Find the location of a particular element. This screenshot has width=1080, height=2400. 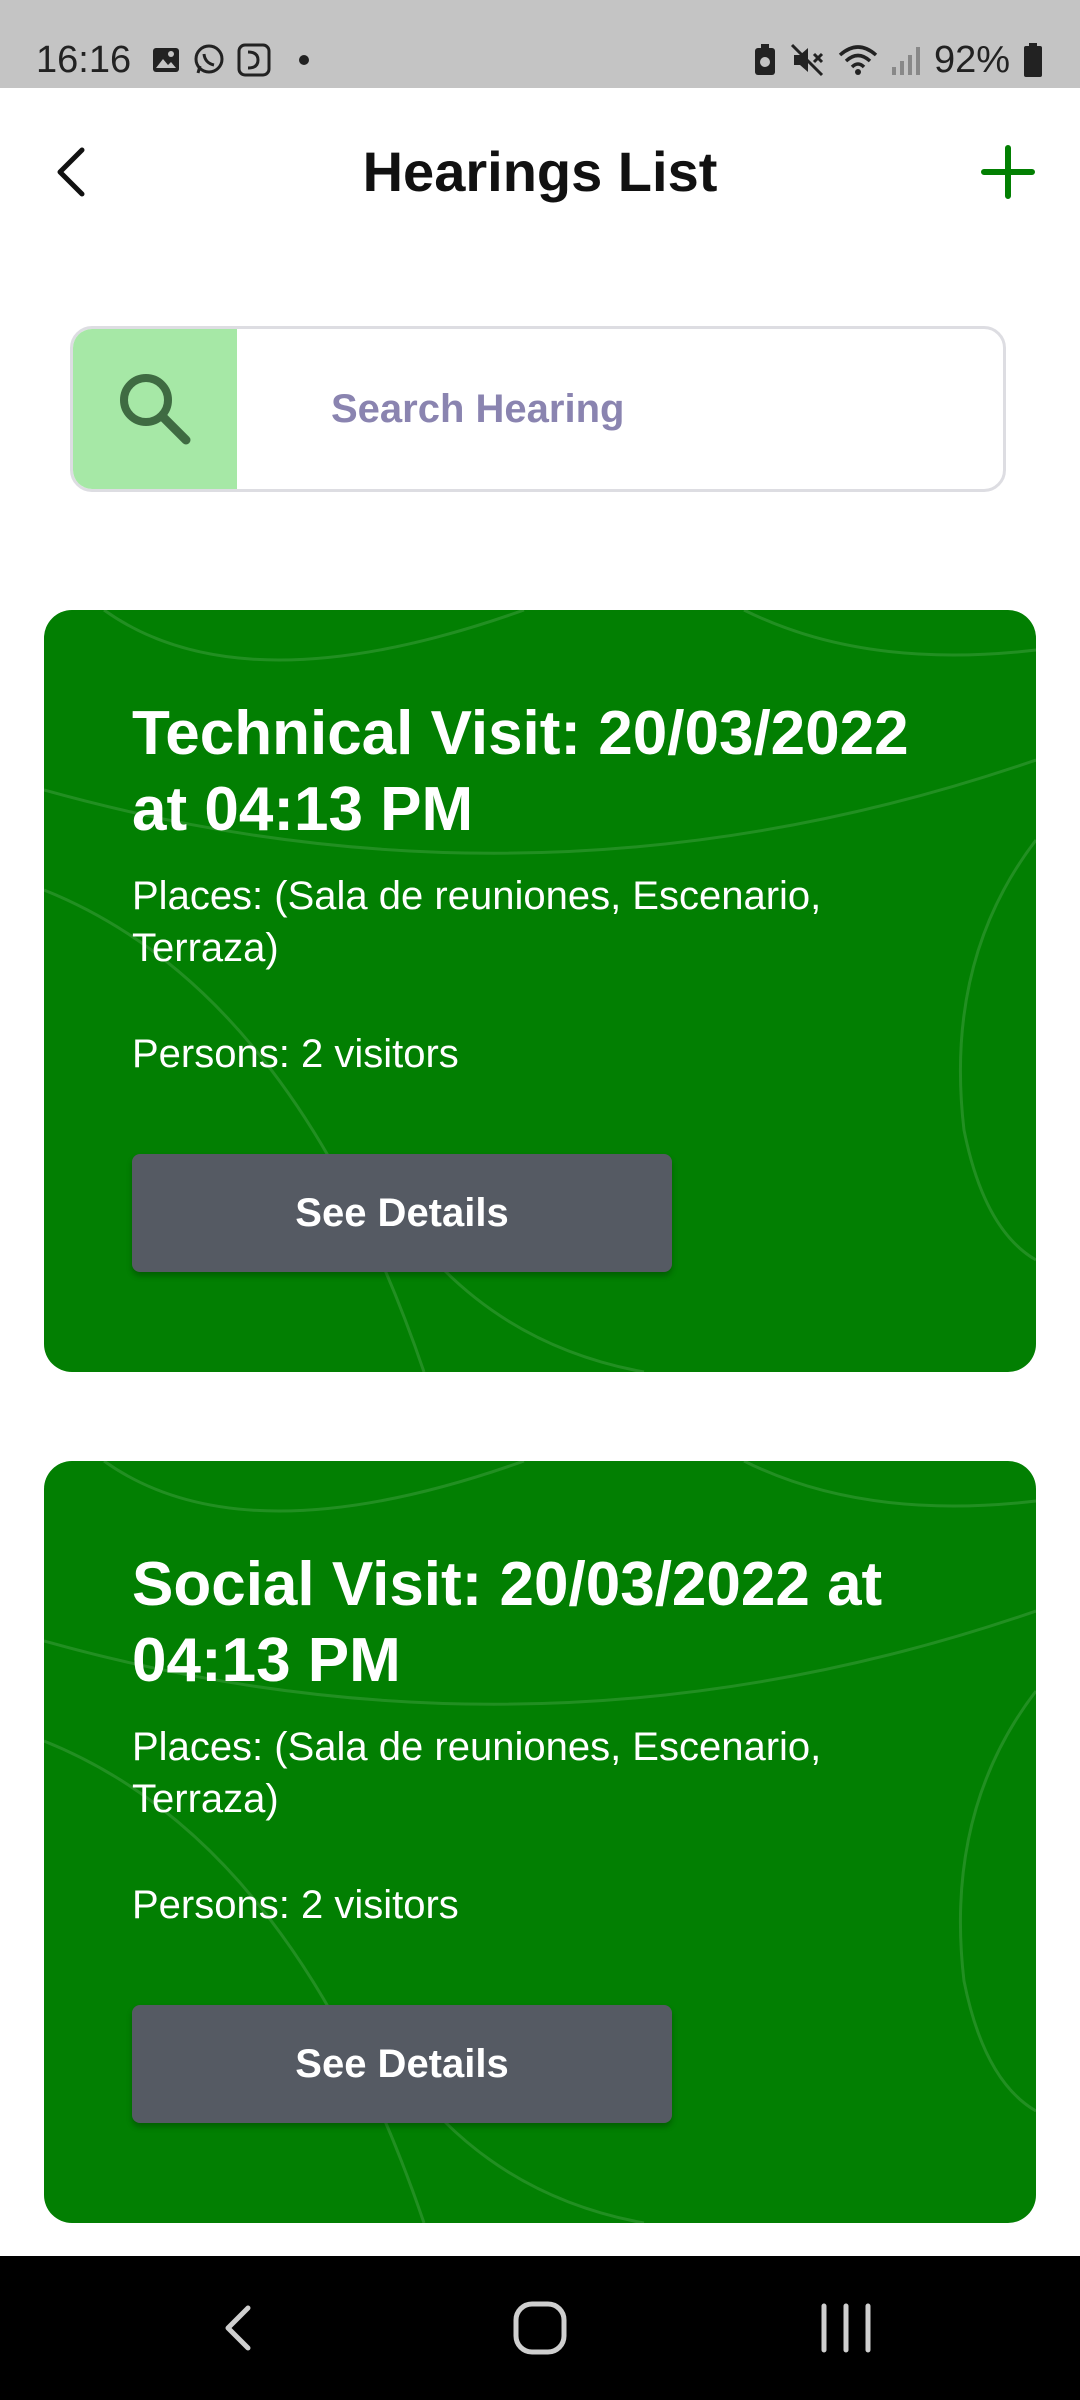

signal-icon is located at coordinates (905, 61).